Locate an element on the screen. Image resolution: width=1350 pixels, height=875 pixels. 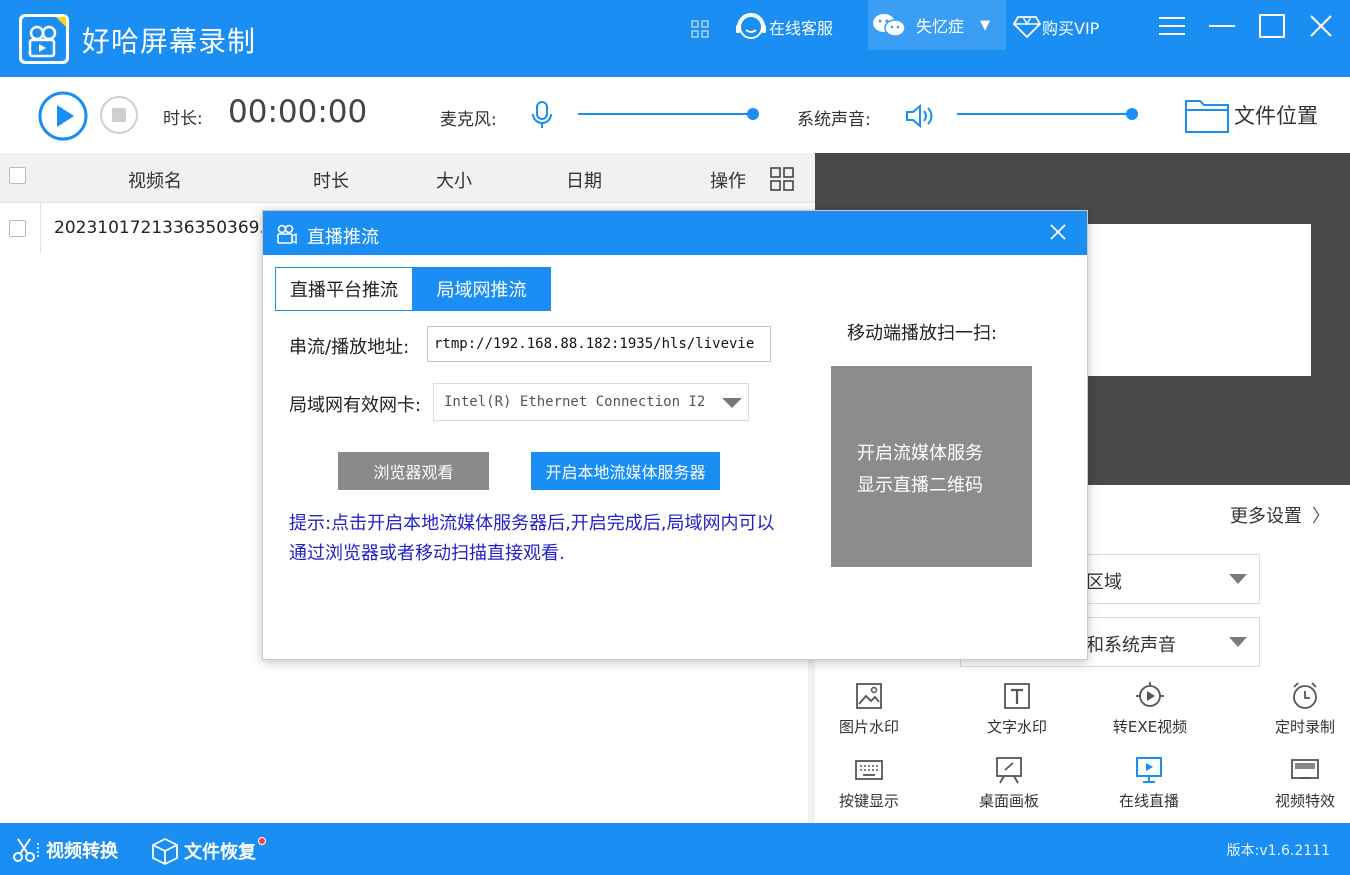
nic-select: Intel(R) Ethernet Connection I2 is located at coordinates (591, 402).